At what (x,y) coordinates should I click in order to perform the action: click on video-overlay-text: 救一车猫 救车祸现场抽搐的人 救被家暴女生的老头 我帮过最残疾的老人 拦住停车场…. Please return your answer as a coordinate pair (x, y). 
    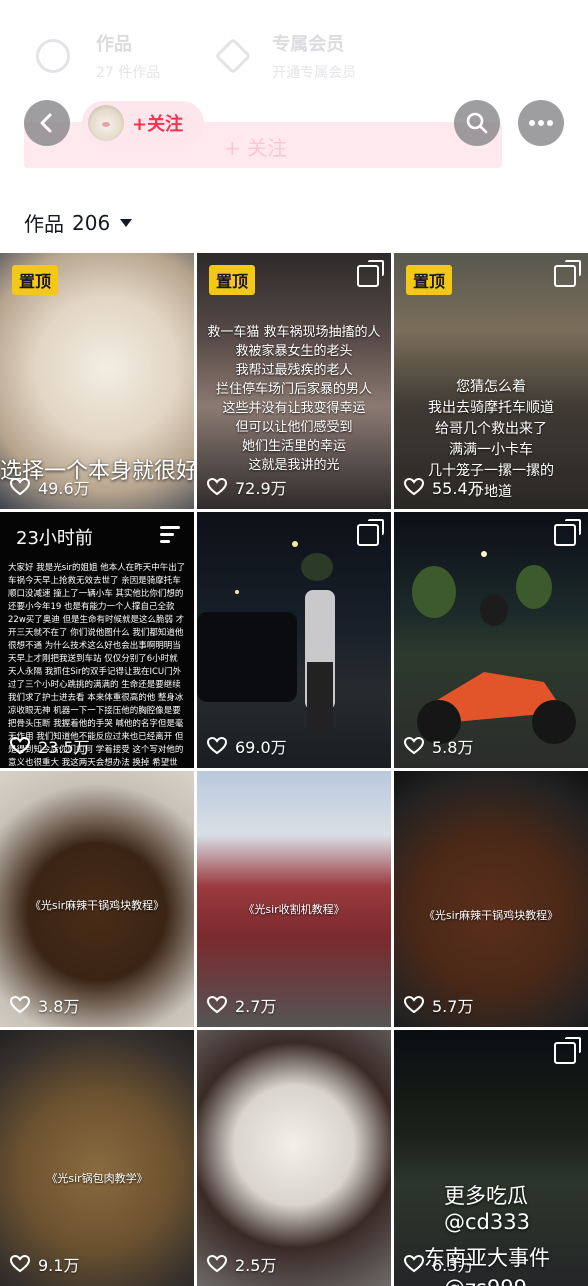
    Looking at the image, I should click on (294, 399).